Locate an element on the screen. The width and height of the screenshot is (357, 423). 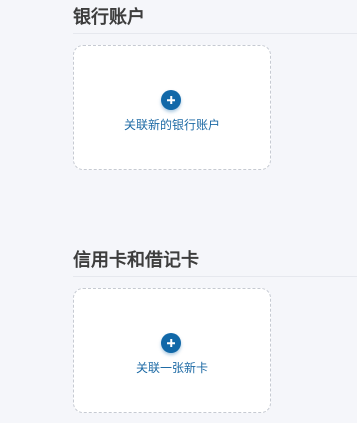
link-bank-account-label: 关联新的银行账户 is located at coordinates (171, 125).